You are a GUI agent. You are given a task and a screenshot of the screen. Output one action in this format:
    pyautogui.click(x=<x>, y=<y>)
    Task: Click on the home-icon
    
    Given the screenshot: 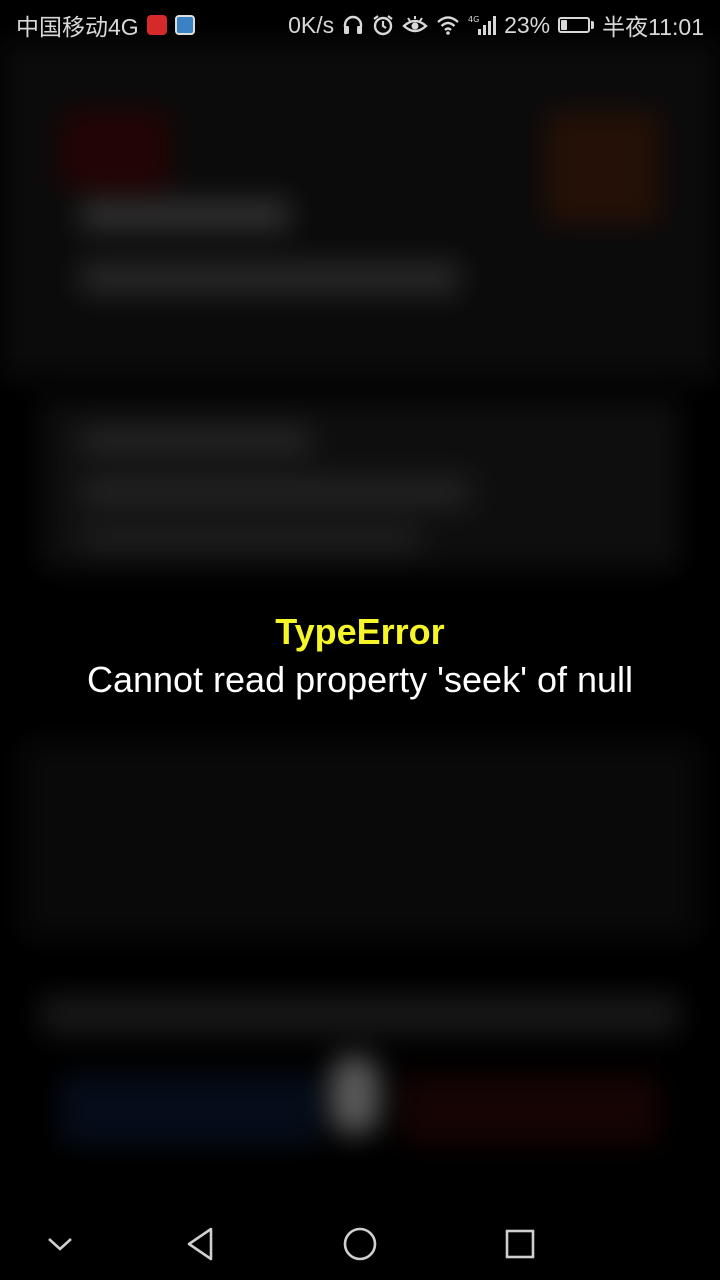 What is the action you would take?
    pyautogui.click(x=360, y=1244)
    